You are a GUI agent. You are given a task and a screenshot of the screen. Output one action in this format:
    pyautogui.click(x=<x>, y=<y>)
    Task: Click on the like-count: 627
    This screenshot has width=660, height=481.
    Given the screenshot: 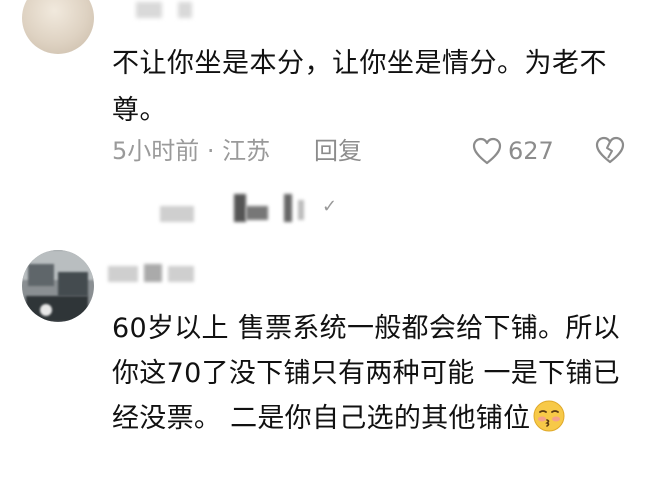 What is the action you would take?
    pyautogui.click(x=531, y=151)
    